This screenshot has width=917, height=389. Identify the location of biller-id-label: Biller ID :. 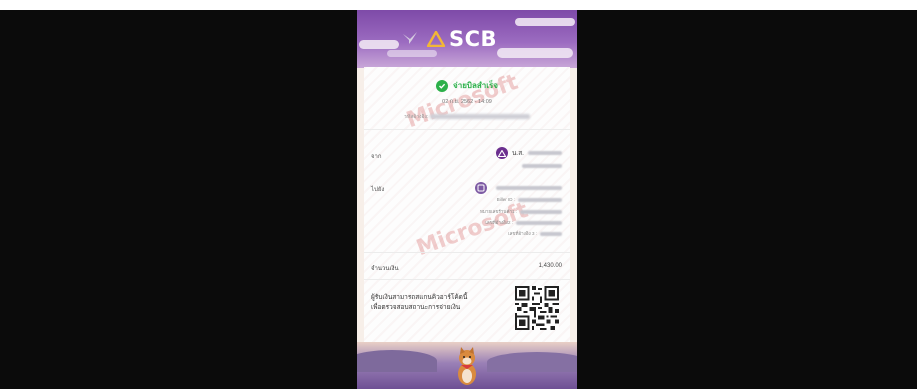
(505, 199).